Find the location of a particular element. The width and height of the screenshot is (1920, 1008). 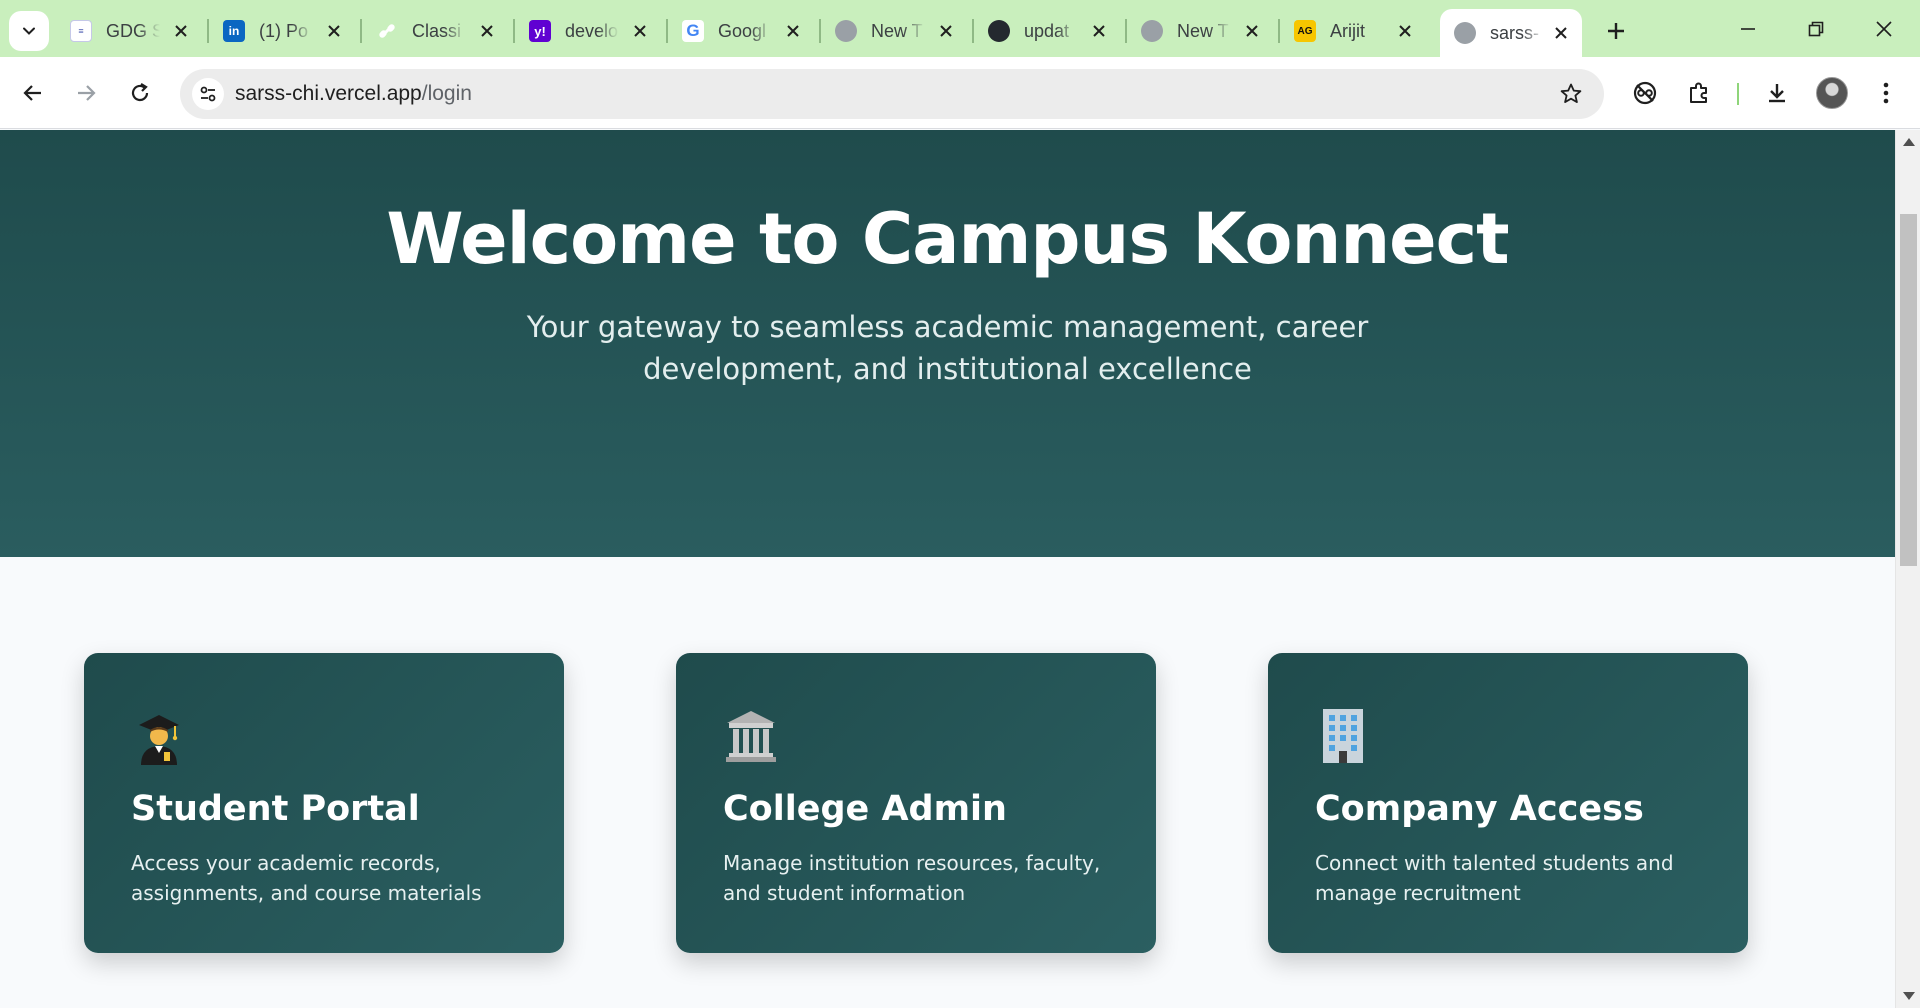

browser-tab-active: sarss- is located at coordinates (1511, 33).